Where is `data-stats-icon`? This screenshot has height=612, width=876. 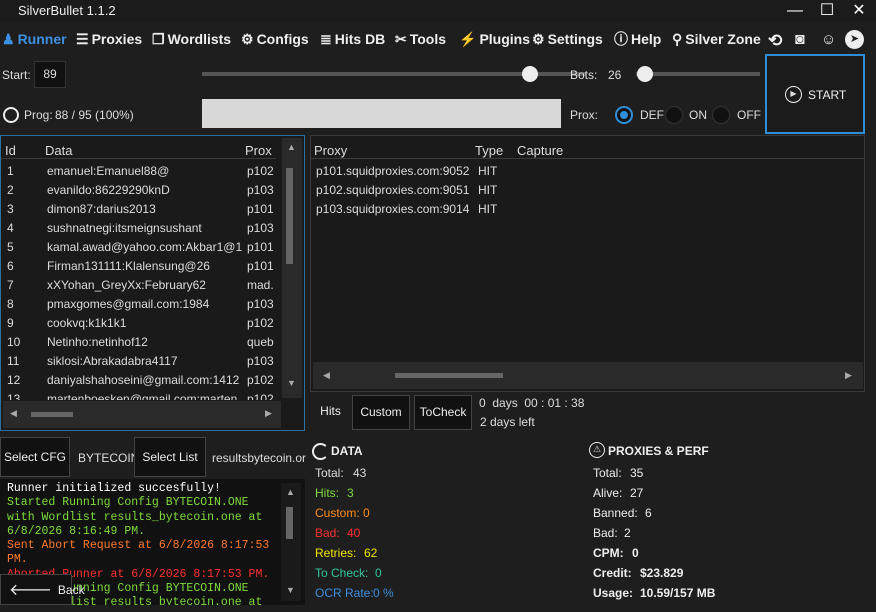
data-stats-icon is located at coordinates (320, 451).